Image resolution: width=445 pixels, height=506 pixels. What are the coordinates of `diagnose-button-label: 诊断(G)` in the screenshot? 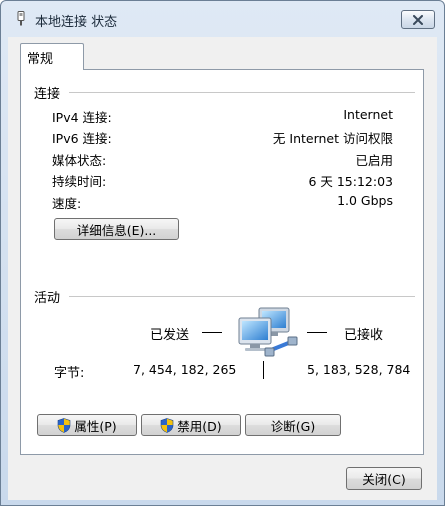 It's located at (293, 426).